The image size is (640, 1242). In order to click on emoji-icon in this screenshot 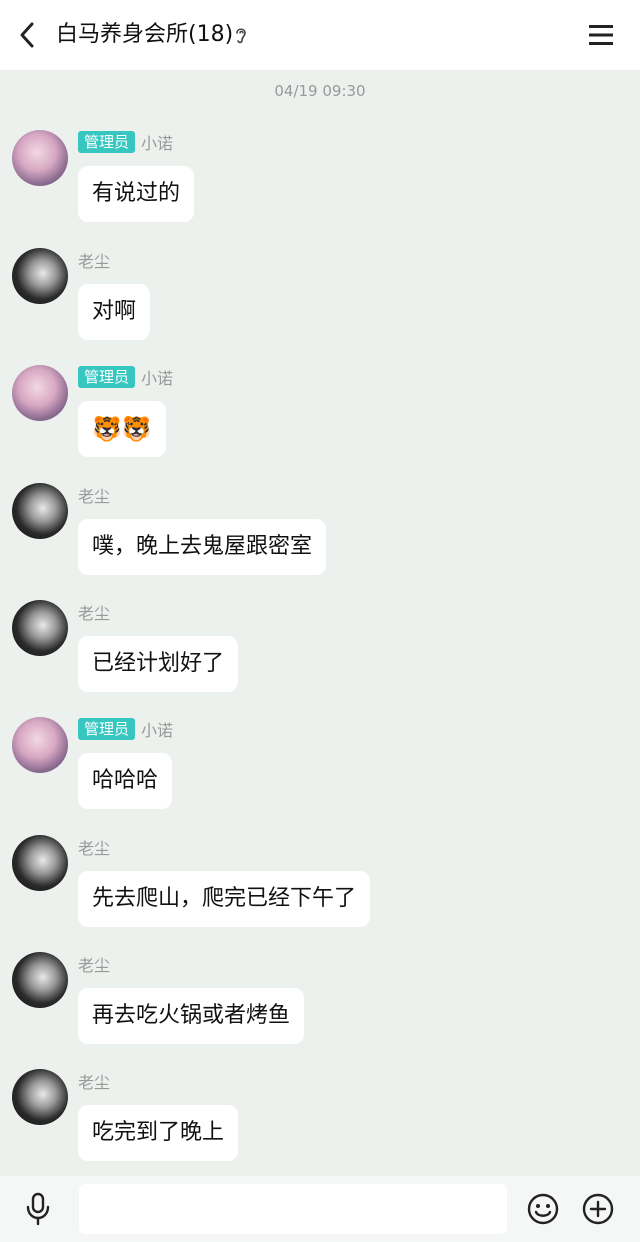, I will do `click(543, 1209)`.